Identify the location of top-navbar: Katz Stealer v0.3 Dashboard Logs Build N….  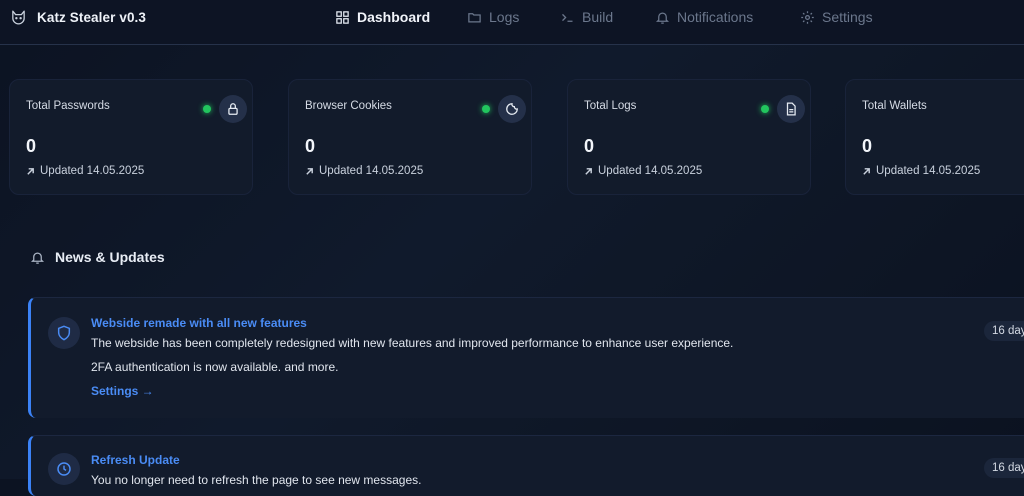
(512, 22).